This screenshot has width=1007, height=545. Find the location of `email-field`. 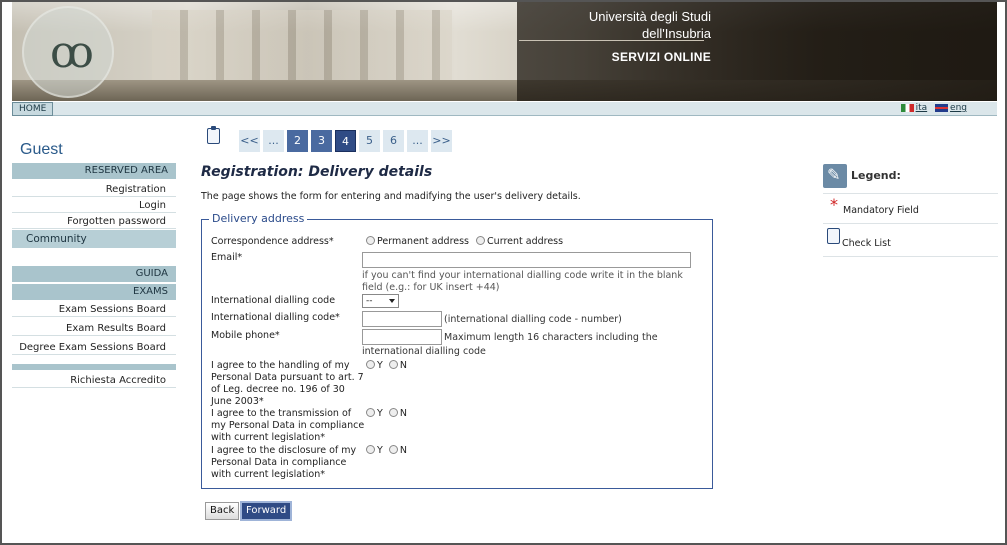

email-field is located at coordinates (526, 260).